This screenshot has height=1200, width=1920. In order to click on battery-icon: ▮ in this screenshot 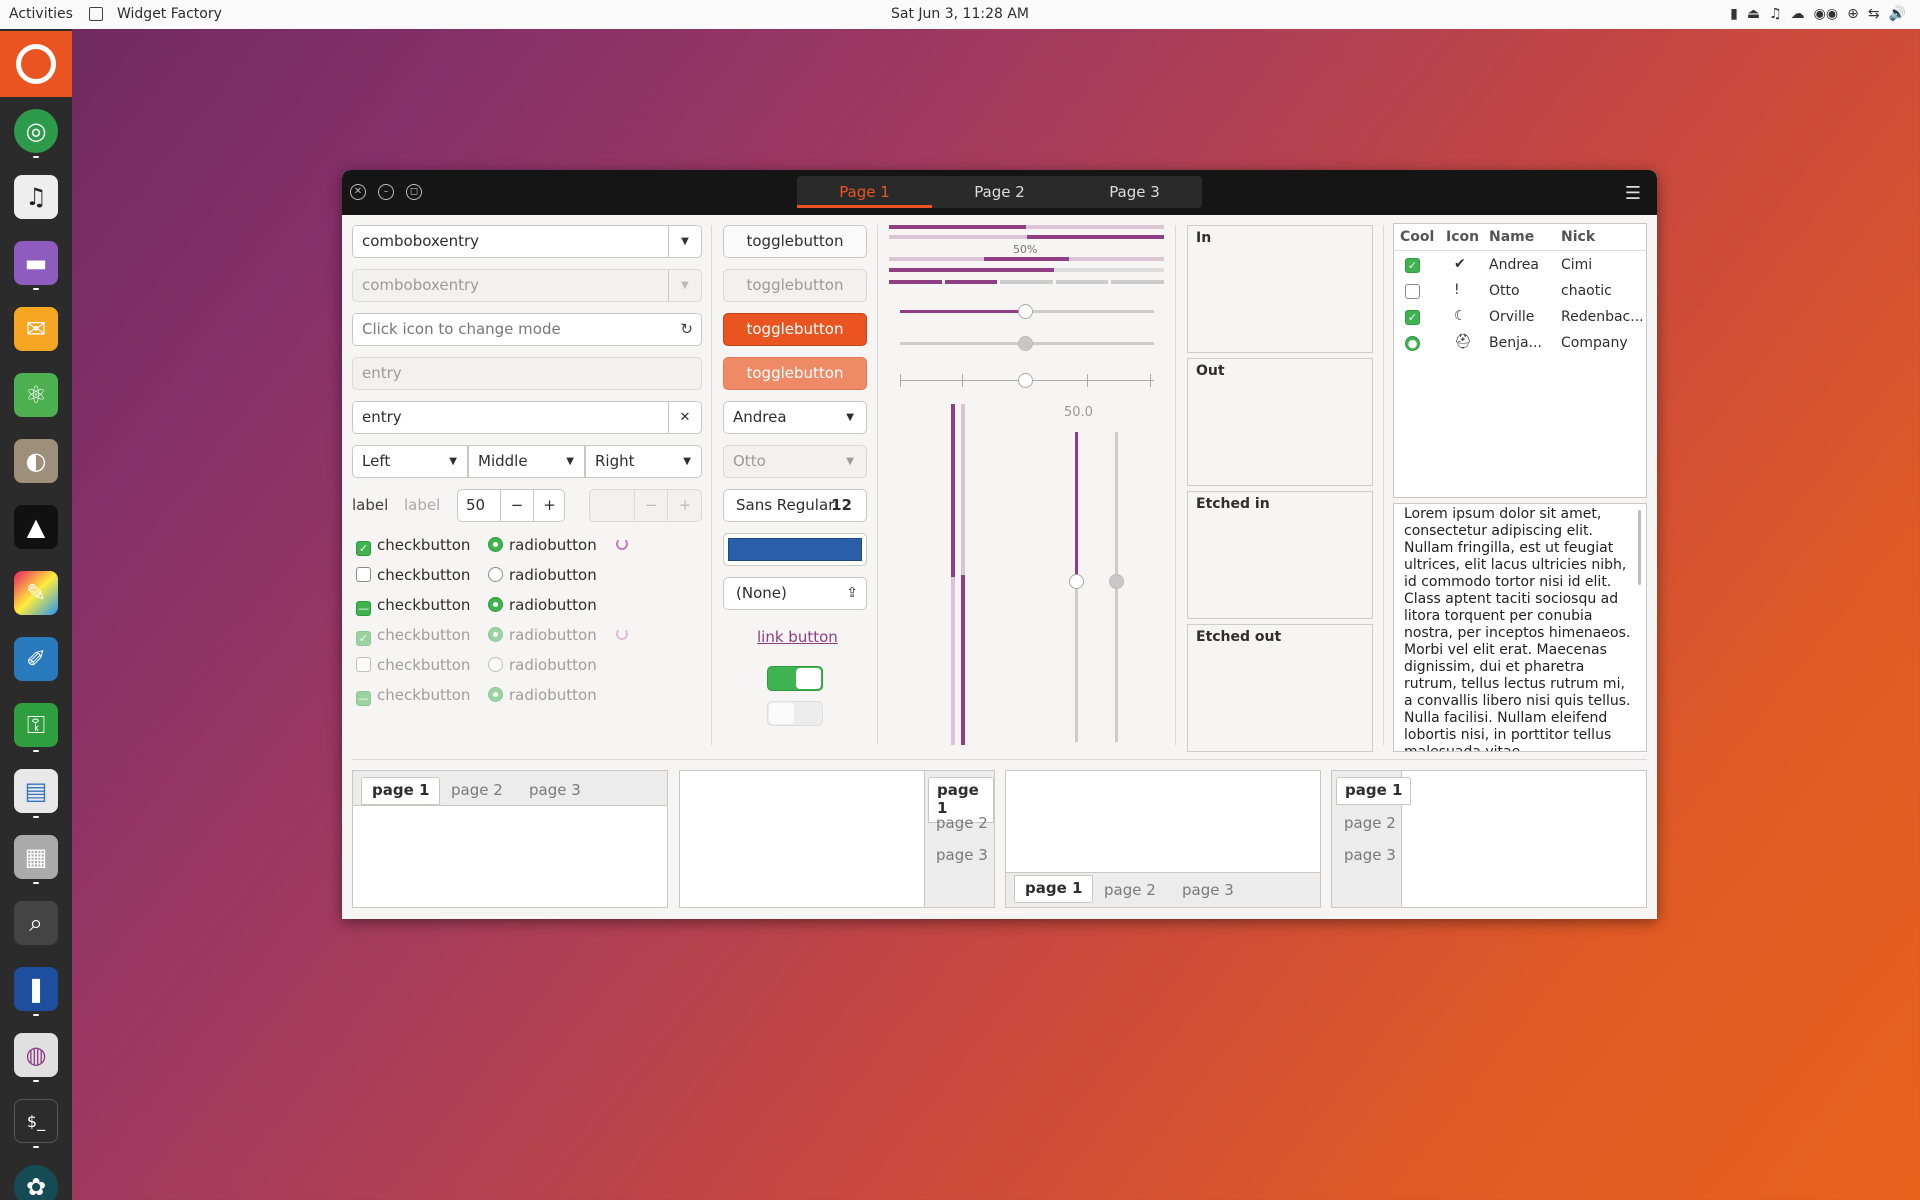, I will do `click(1734, 14)`.